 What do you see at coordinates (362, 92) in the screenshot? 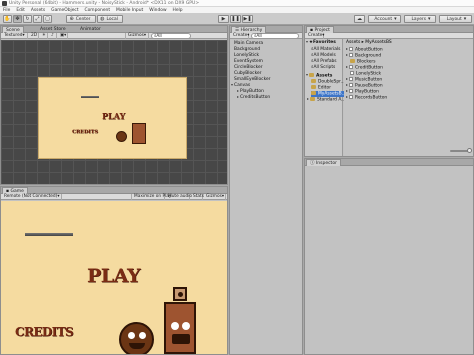
I see `file-playbutton: PlayButton` at bounding box center [362, 92].